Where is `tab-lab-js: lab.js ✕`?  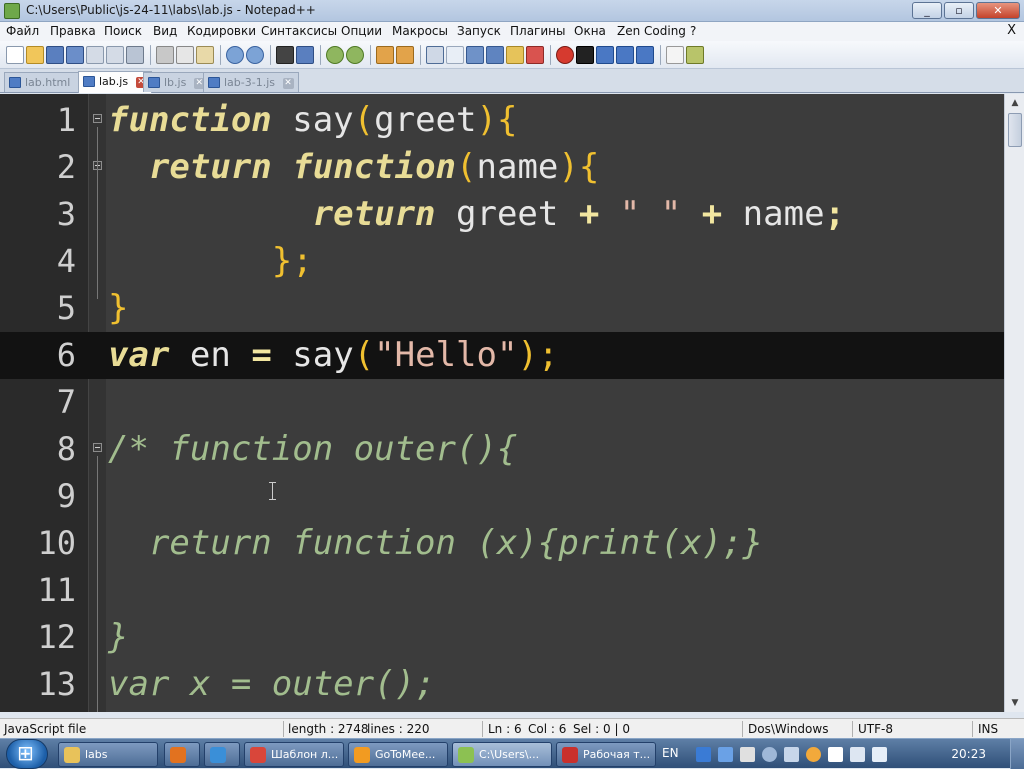
tab-lab-js: lab.js ✕ is located at coordinates (115, 82).